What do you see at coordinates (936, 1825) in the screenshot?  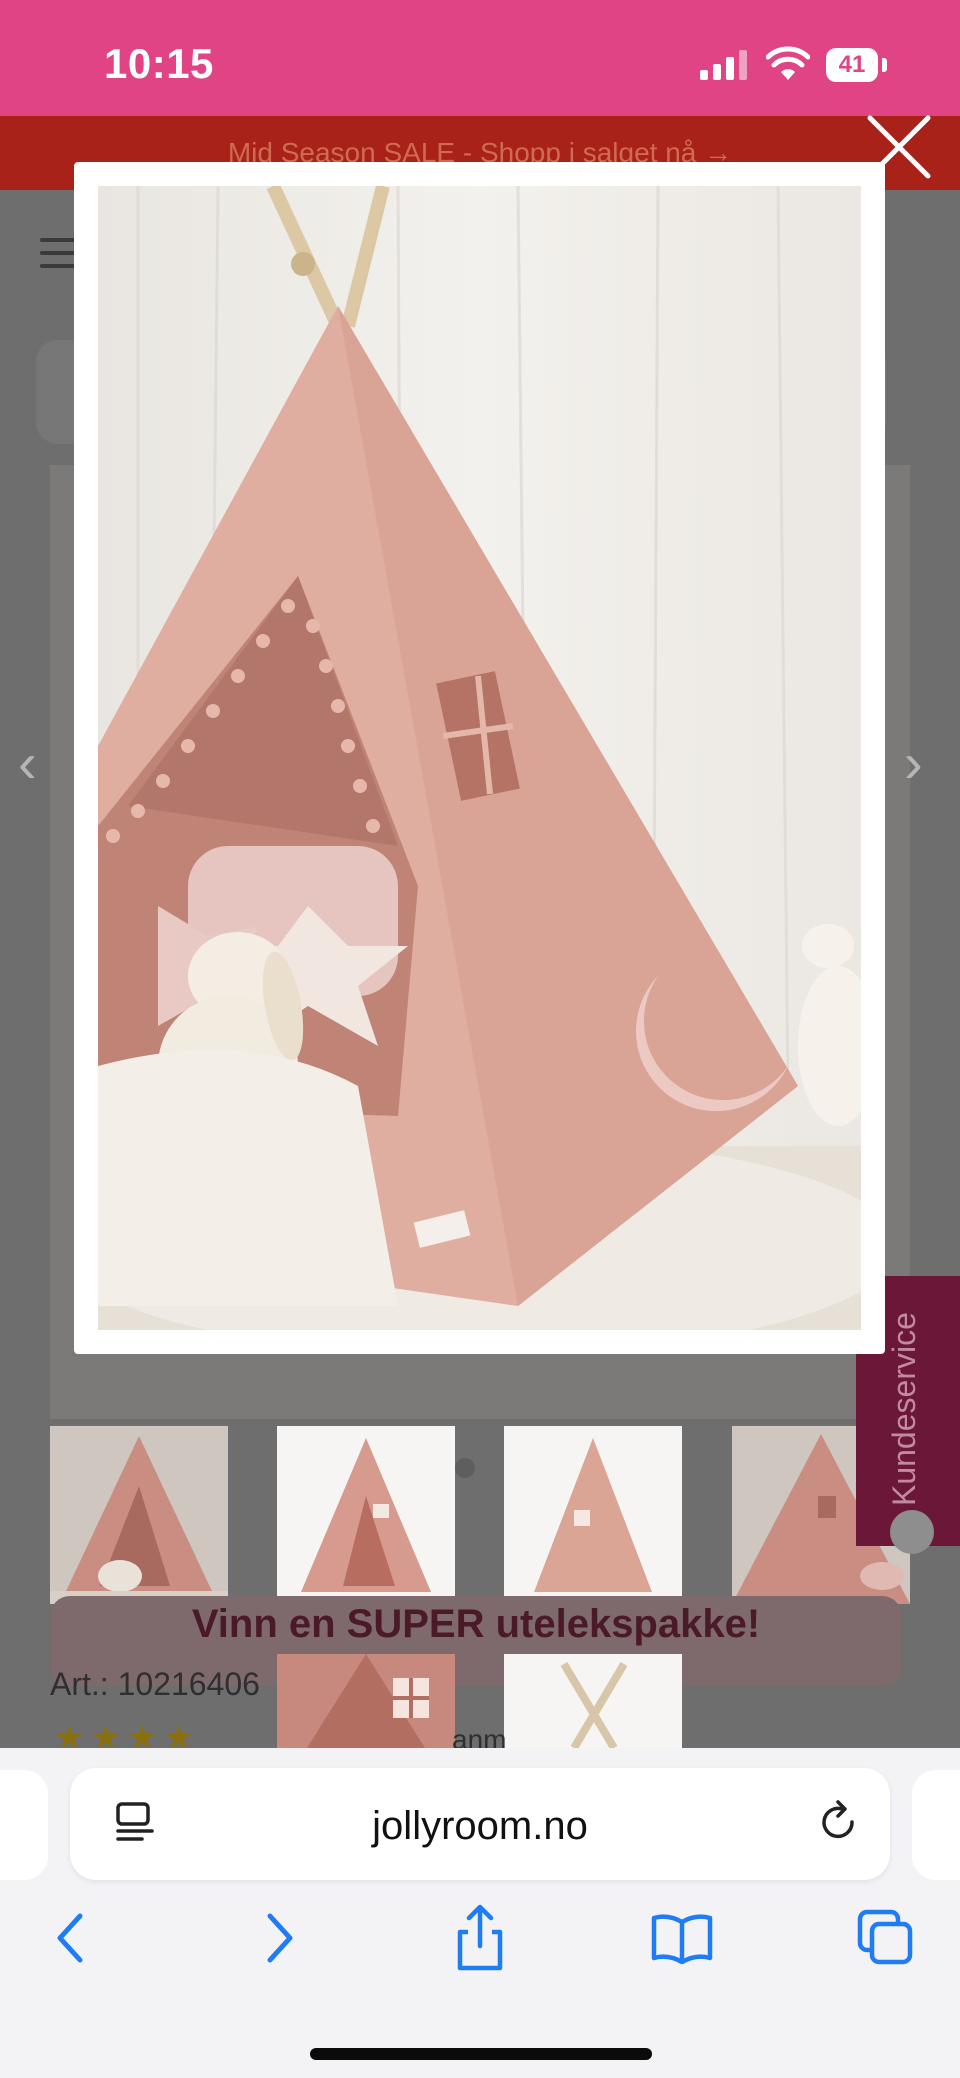 I see `next-tab-preview` at bounding box center [936, 1825].